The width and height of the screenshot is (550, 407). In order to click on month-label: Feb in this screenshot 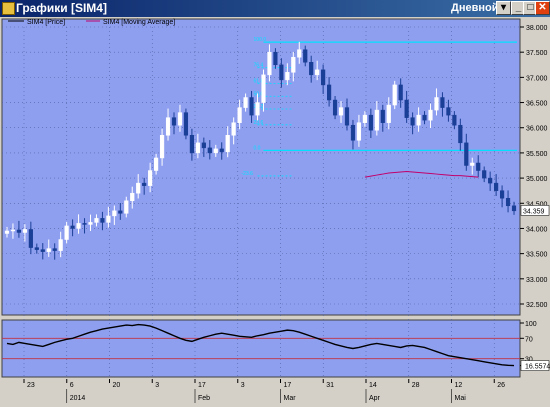, I will do `click(204, 398)`.